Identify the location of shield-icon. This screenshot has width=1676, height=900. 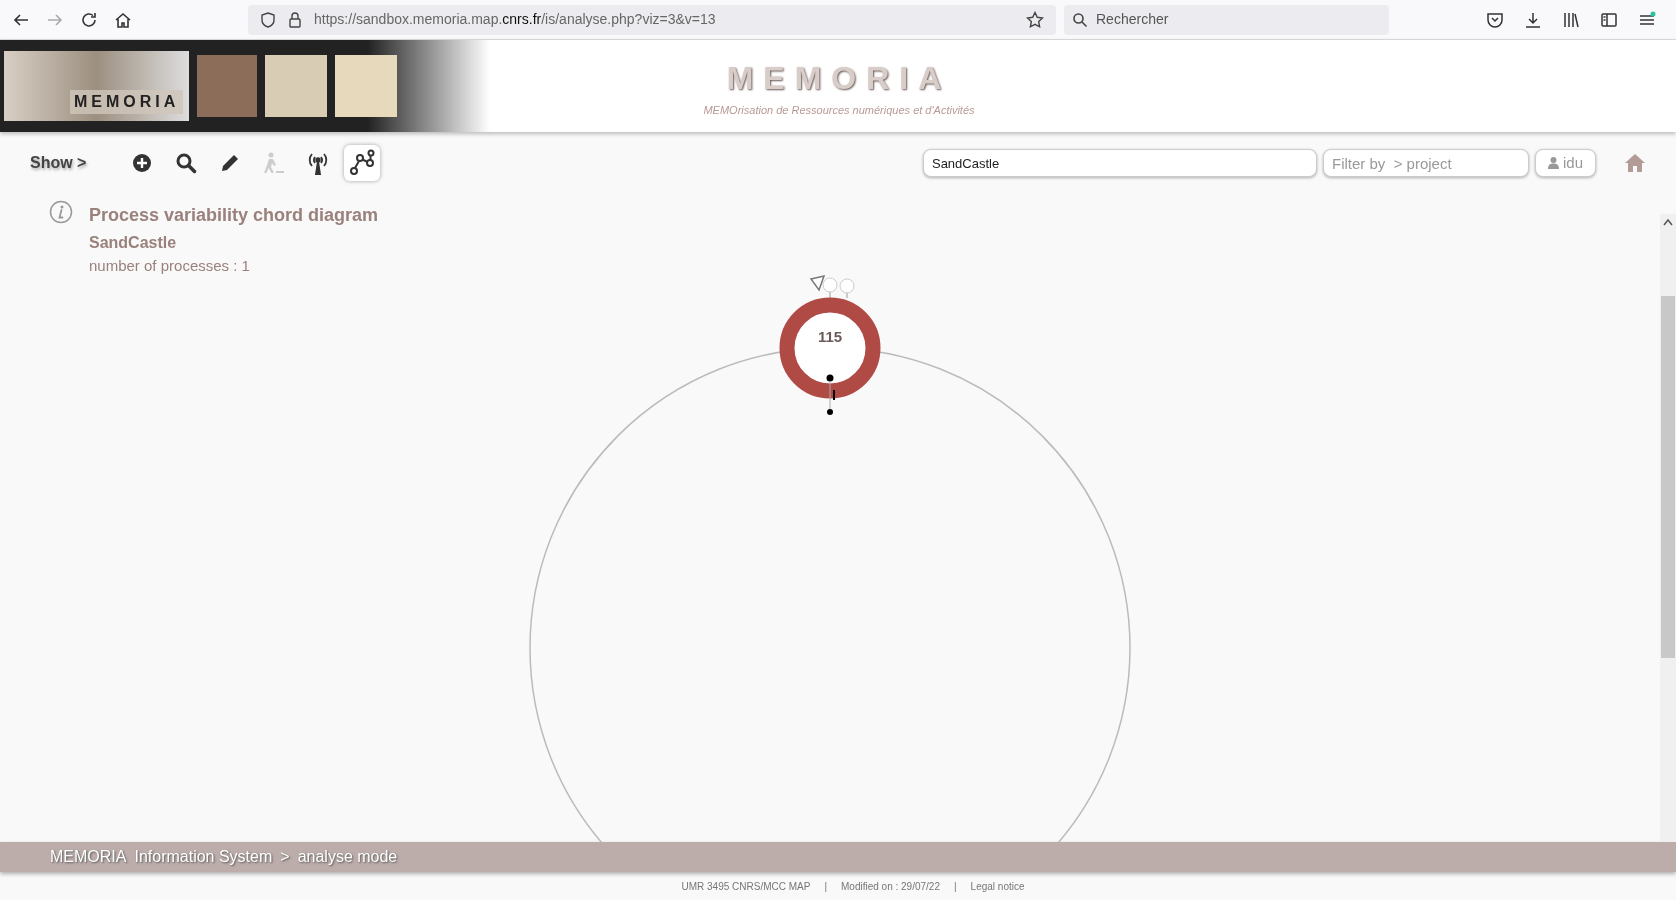
(268, 19).